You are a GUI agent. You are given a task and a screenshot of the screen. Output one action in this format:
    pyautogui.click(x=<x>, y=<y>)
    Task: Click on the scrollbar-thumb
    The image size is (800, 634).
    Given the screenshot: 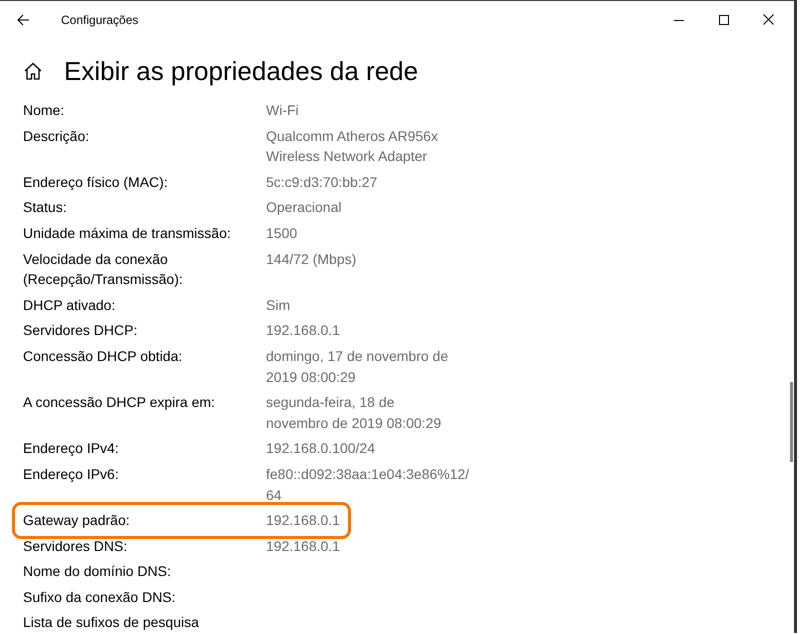 What is the action you would take?
    pyautogui.click(x=791, y=422)
    